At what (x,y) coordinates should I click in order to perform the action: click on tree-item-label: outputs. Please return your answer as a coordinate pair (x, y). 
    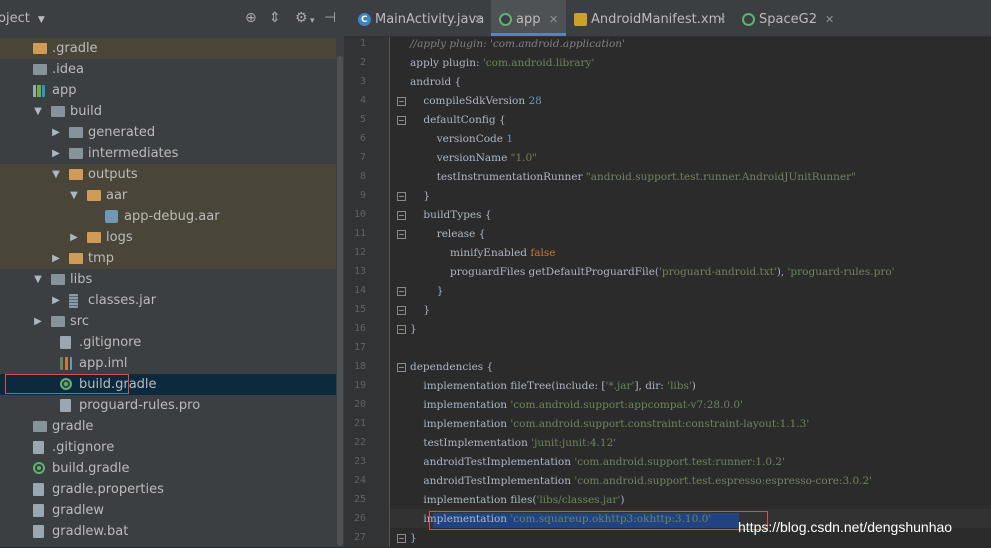
    Looking at the image, I should click on (113, 174).